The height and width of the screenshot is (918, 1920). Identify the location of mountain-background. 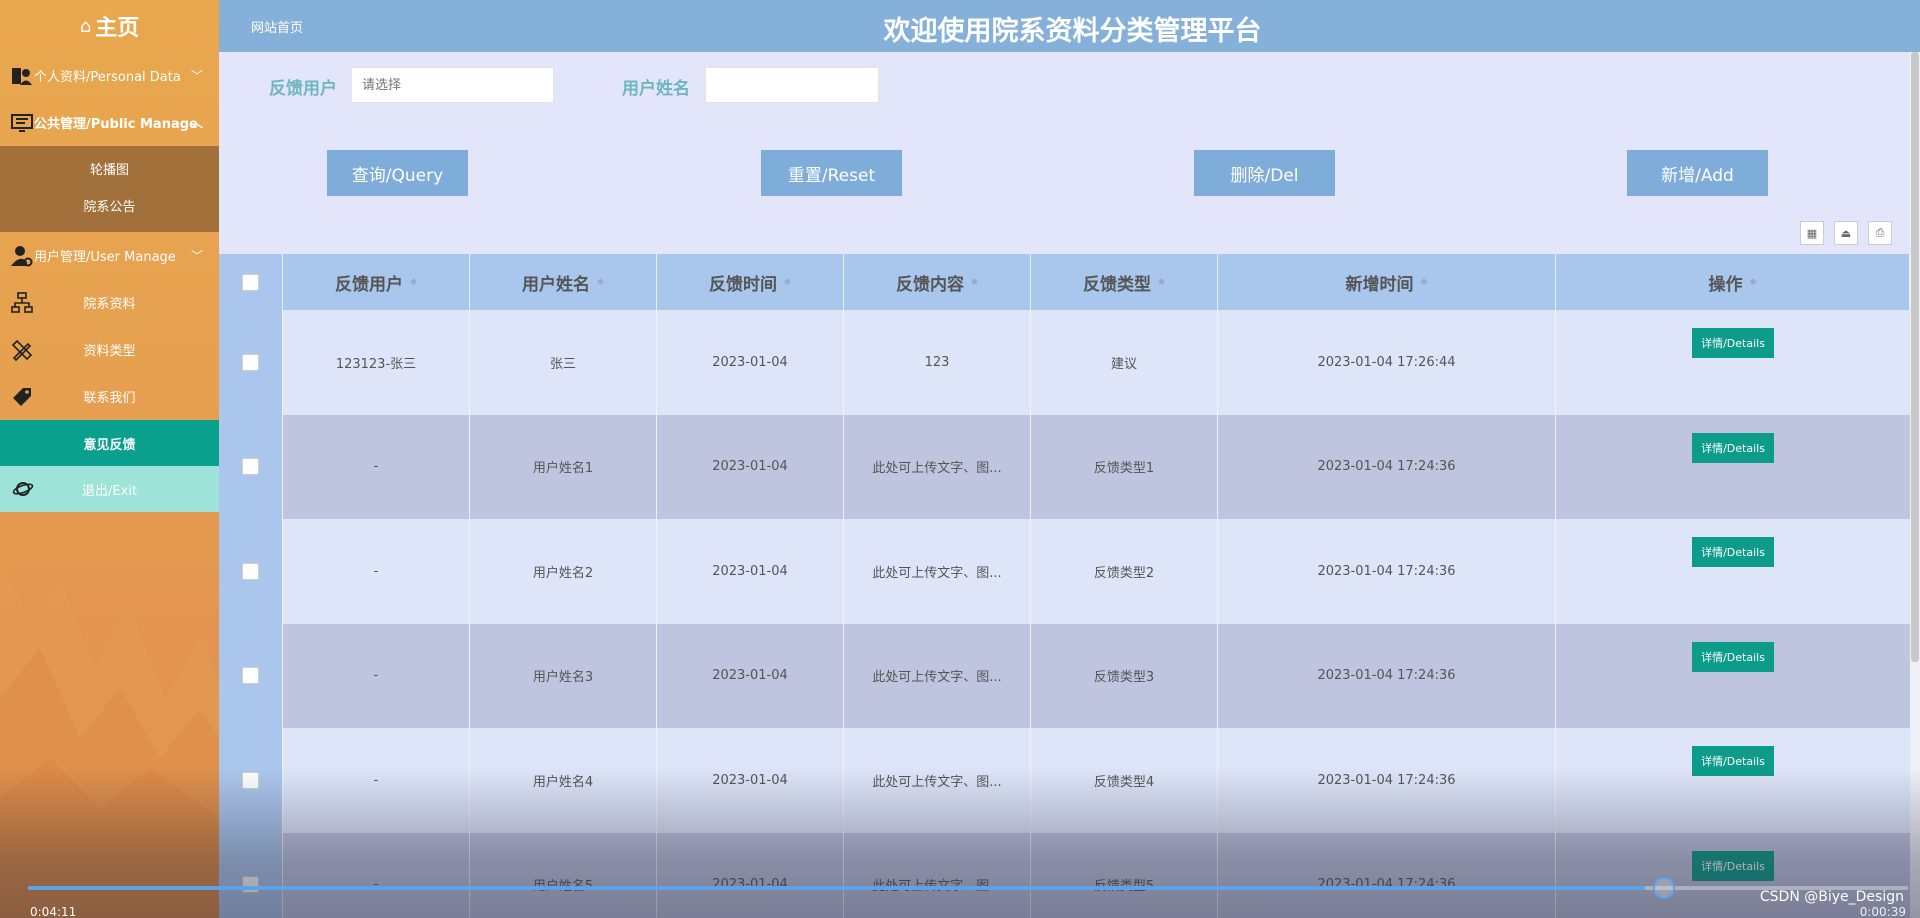
(109, 738).